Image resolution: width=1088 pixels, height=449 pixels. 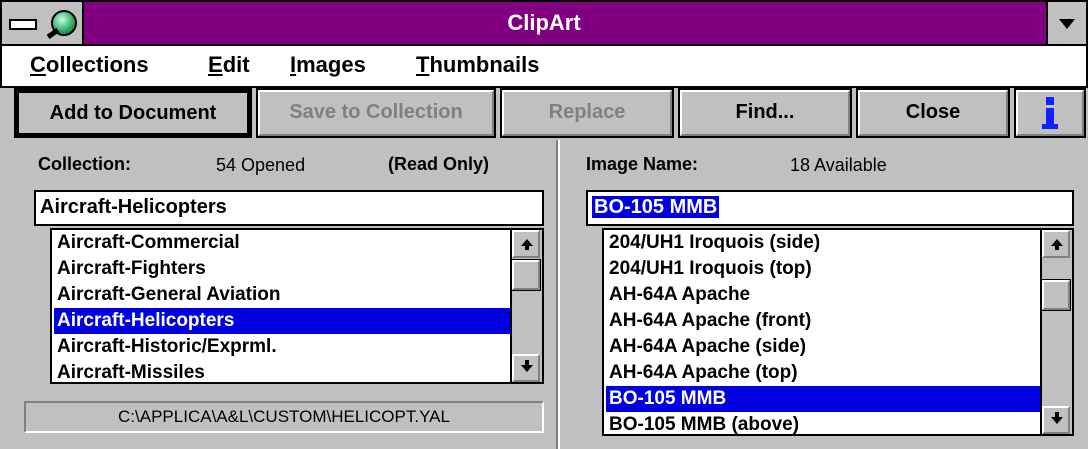 I want to click on image-item: BO-105 MMB (above), so click(x=823, y=423).